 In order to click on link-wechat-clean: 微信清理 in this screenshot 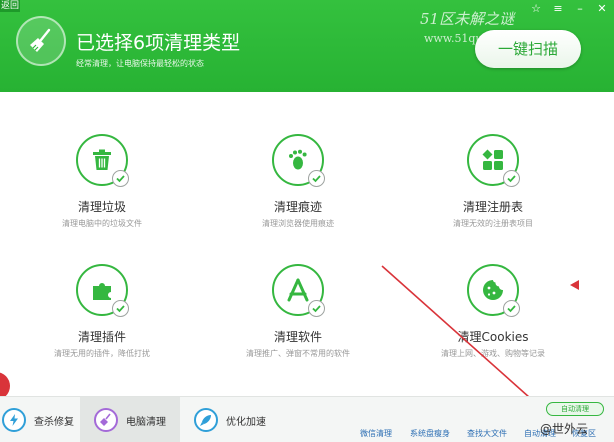, I will do `click(376, 433)`.